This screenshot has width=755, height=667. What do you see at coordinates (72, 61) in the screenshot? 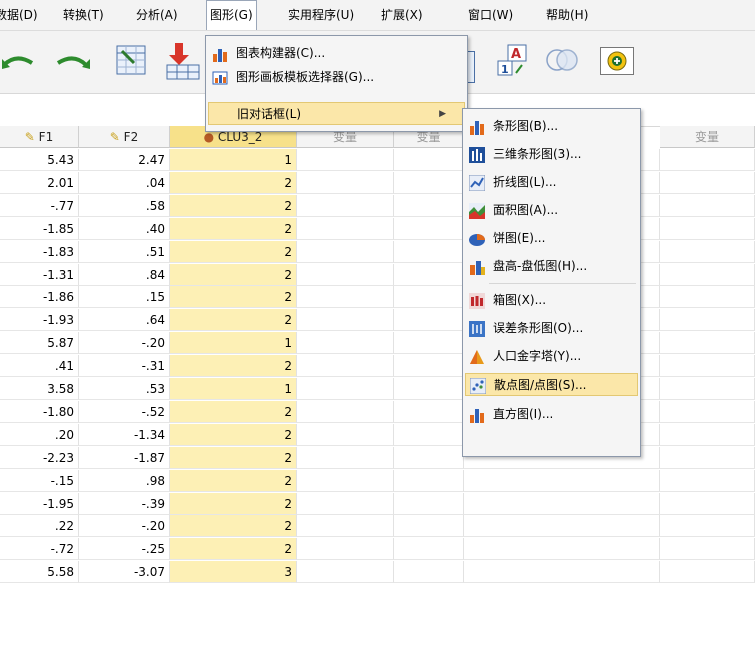
I see `redo-button` at bounding box center [72, 61].